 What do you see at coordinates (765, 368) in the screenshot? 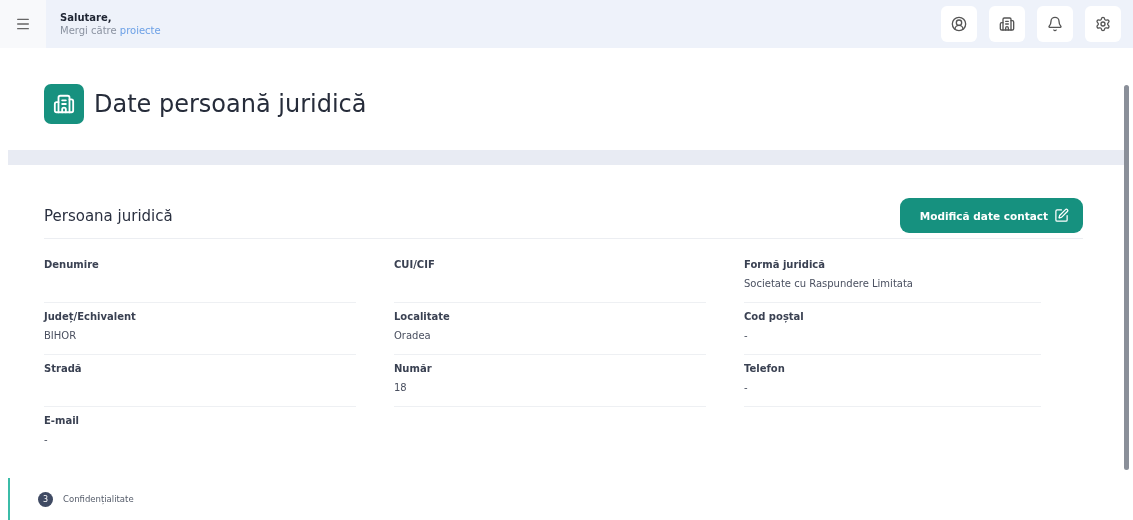
I see `field-label: Telefon` at bounding box center [765, 368].